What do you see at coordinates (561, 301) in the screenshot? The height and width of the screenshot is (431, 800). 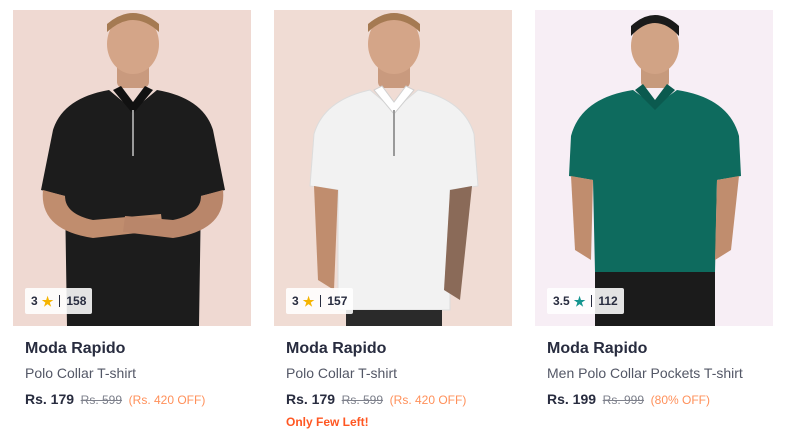 I see `rating-value: 3.5` at bounding box center [561, 301].